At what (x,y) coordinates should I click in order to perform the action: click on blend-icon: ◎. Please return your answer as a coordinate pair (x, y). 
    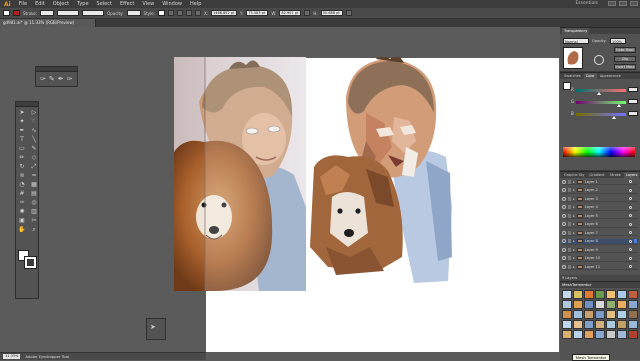
    Looking at the image, I should click on (34, 203).